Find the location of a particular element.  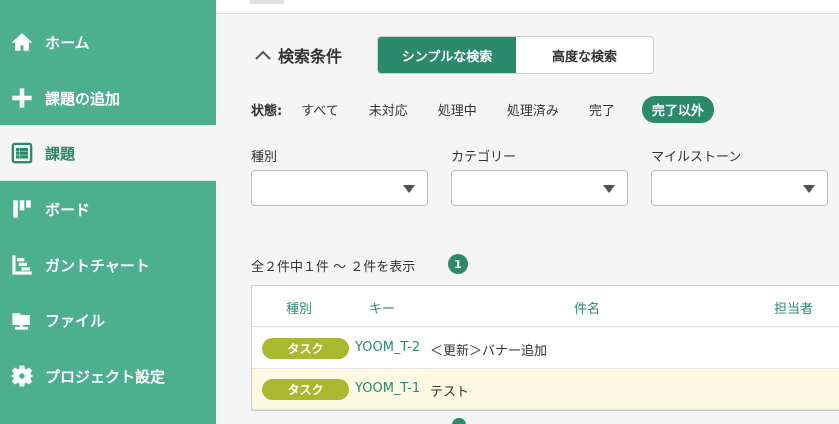

table-header: 種別 キー 件名 担当者 is located at coordinates (545, 306).